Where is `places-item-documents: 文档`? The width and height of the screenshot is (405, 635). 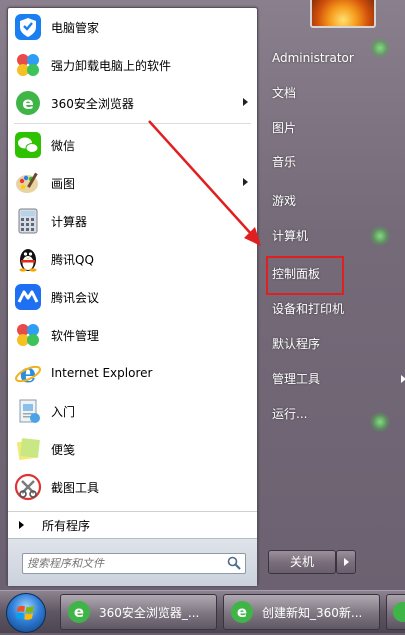 places-item-documents: 文档 is located at coordinates (334, 93).